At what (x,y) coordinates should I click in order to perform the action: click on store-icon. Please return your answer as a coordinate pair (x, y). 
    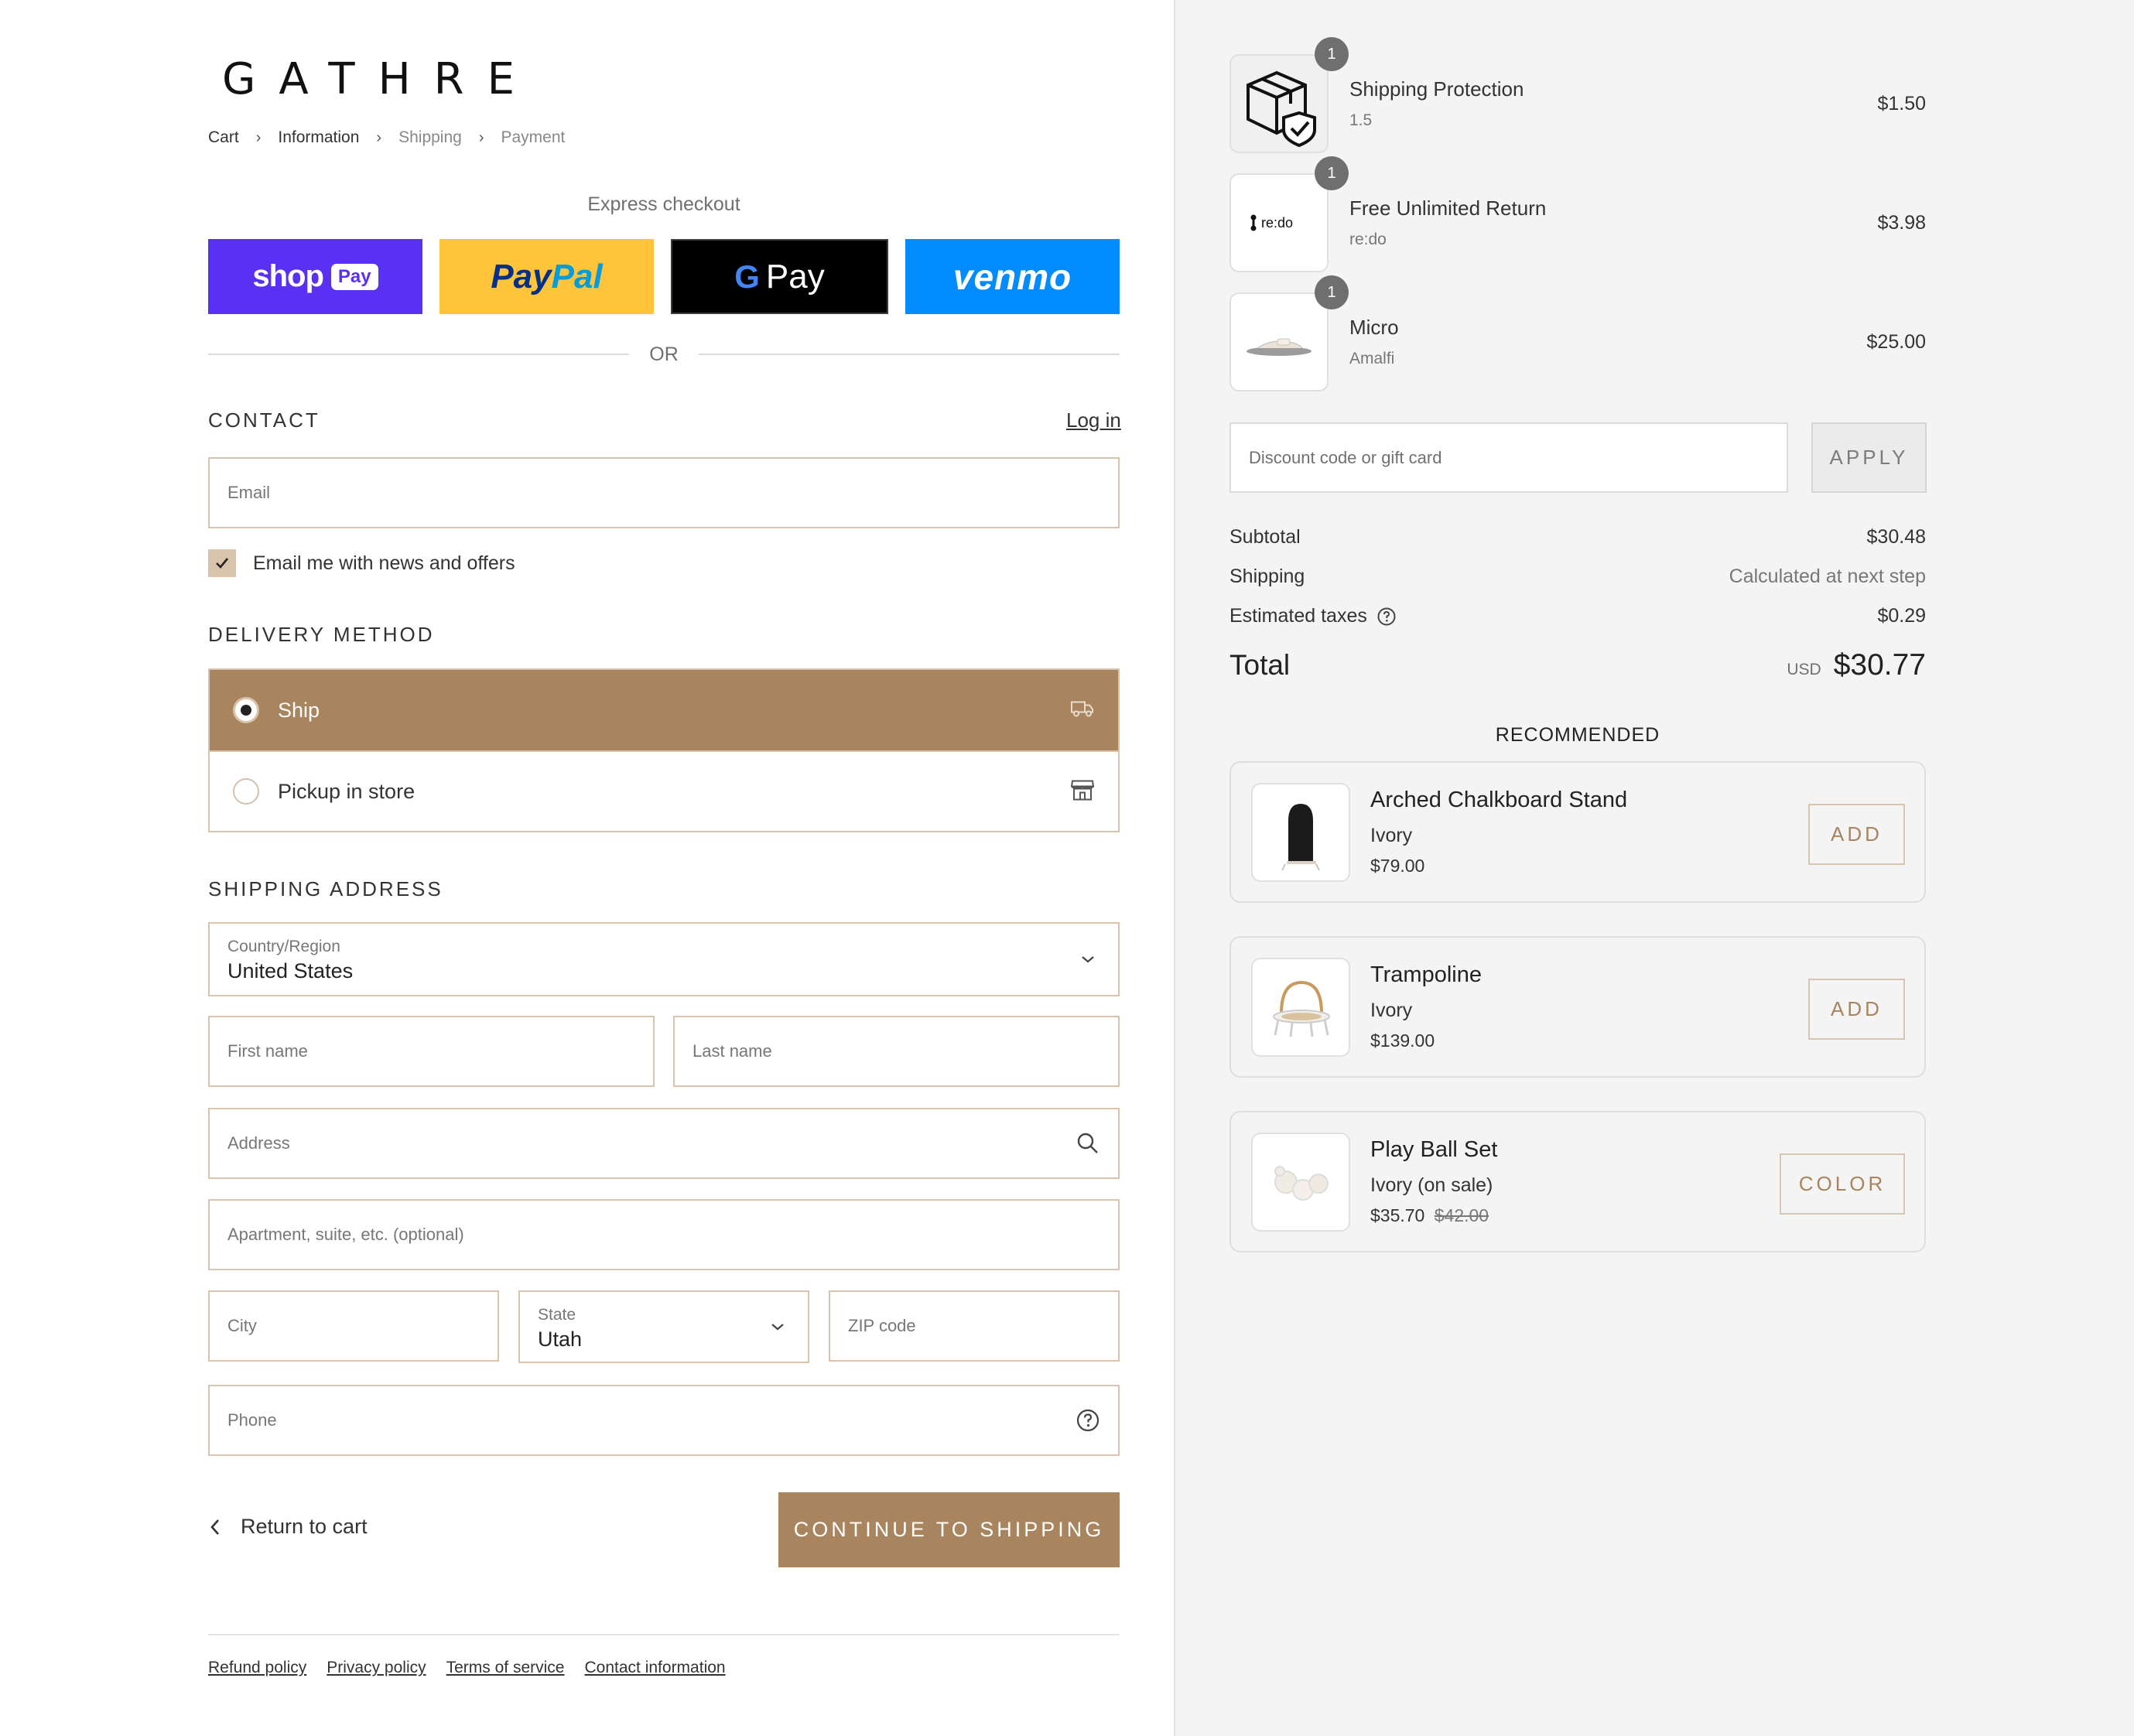
    Looking at the image, I should click on (1082, 791).